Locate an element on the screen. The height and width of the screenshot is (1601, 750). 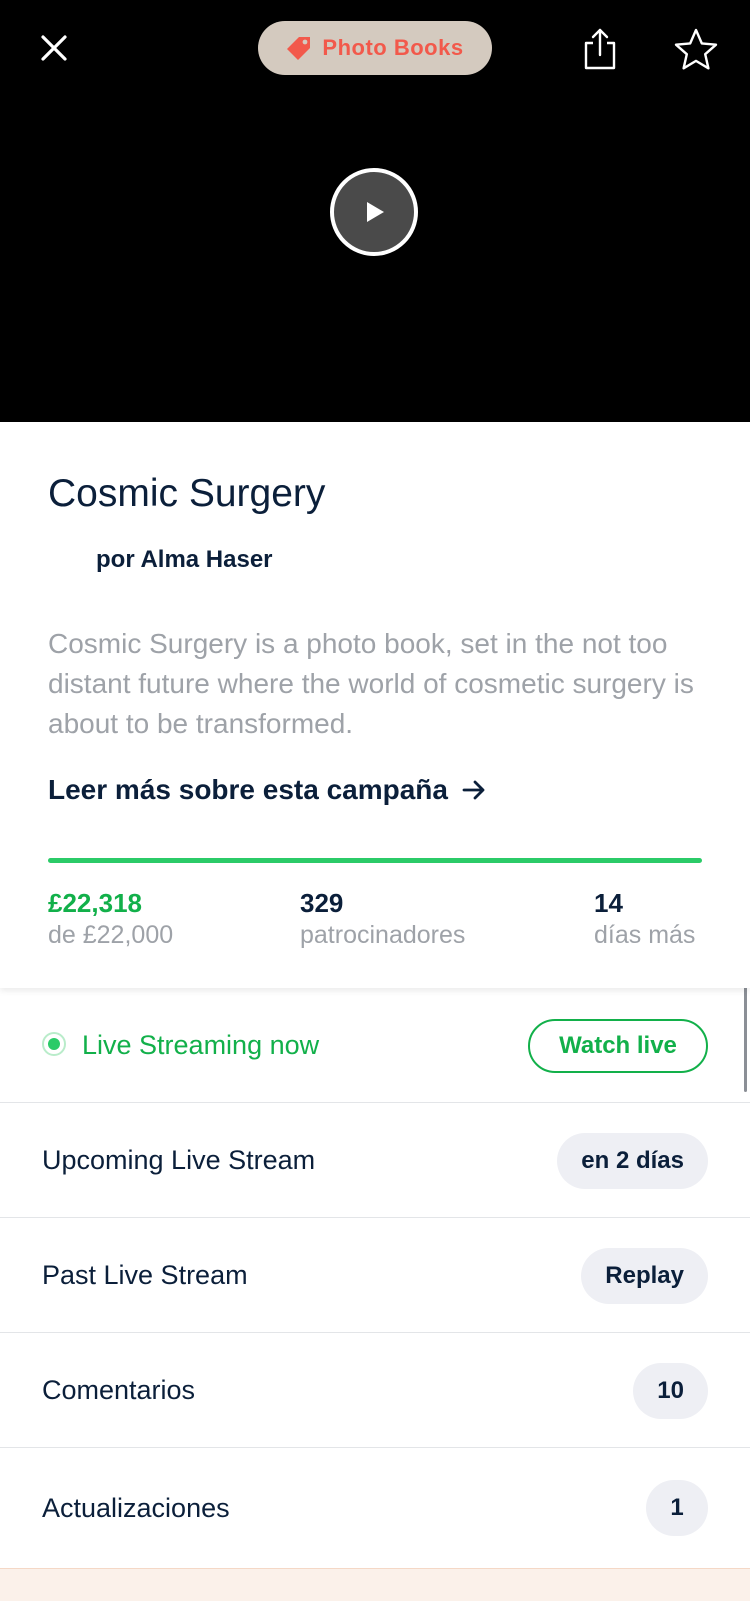
share-icon is located at coordinates (600, 49).